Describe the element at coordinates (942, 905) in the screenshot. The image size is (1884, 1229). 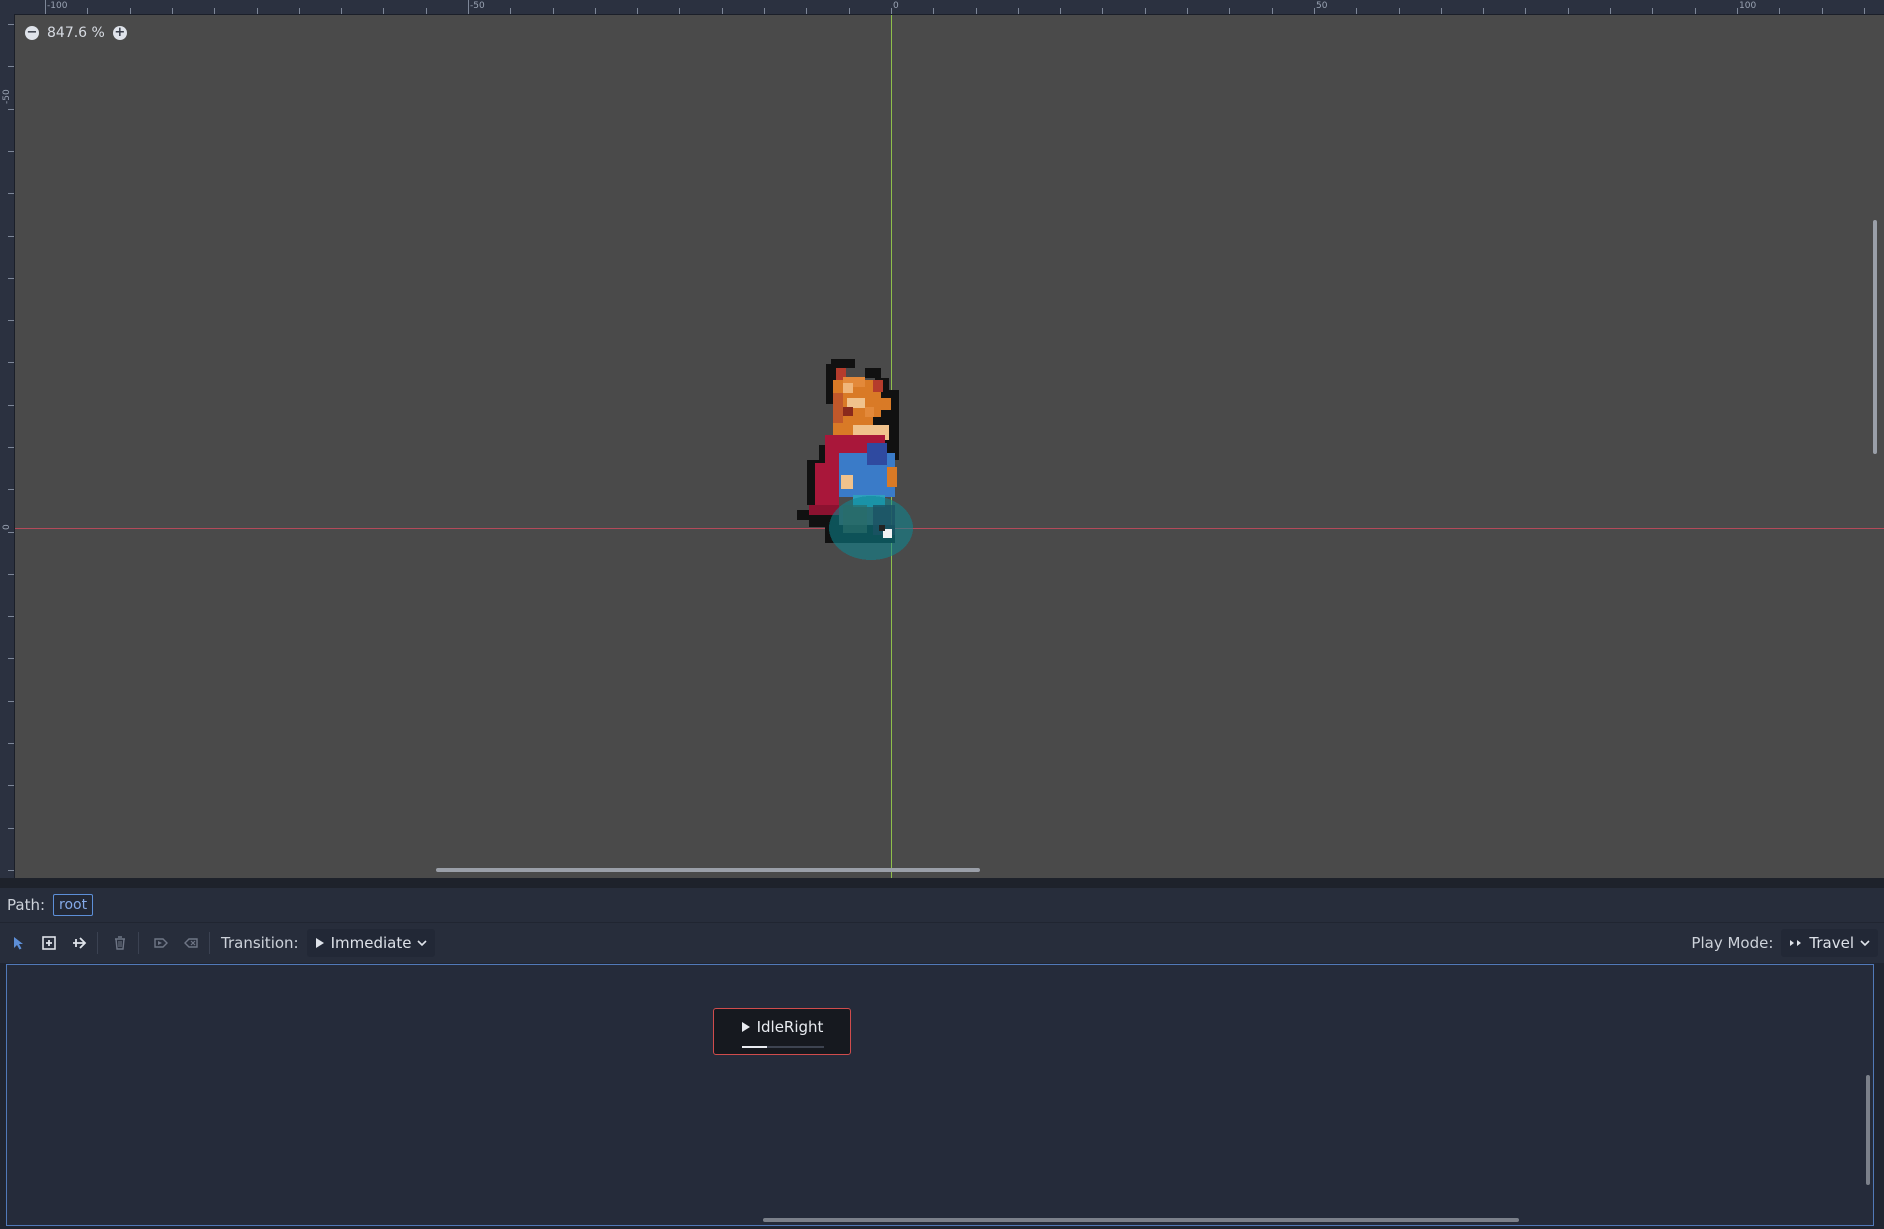
I see `path-bar: Path: root` at that location.